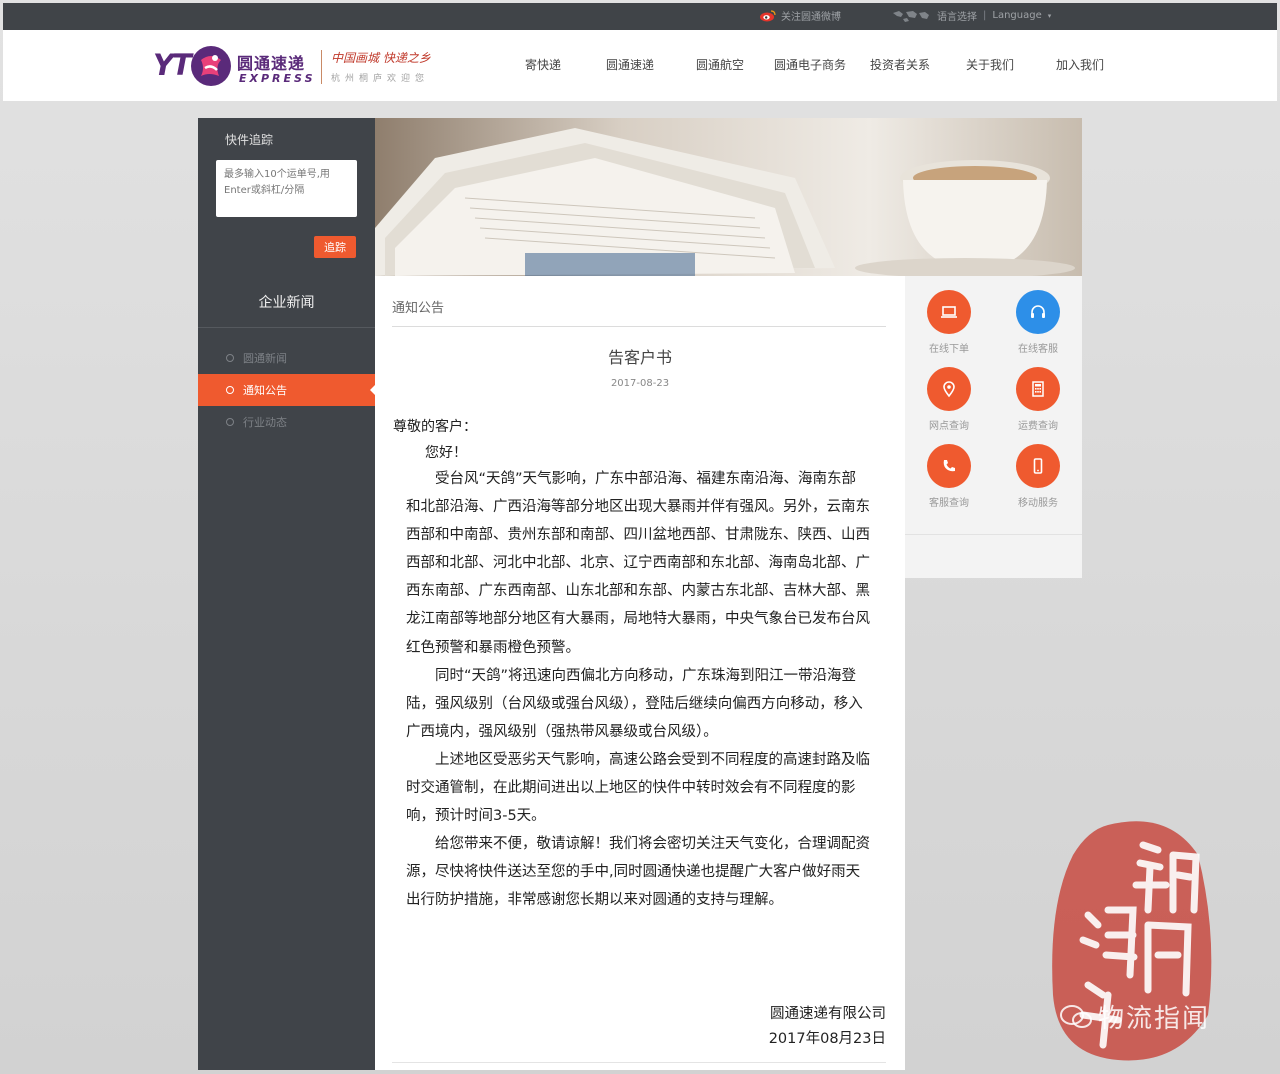 The height and width of the screenshot is (1074, 1280). I want to click on quick-service-label: 网点查询, so click(949, 426).